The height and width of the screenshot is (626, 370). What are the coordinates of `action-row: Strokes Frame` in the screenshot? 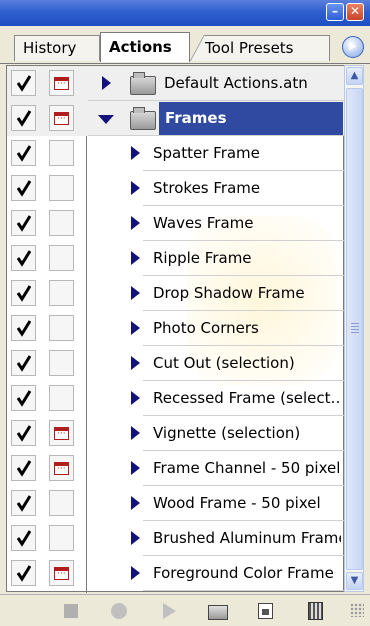 It's located at (176, 188).